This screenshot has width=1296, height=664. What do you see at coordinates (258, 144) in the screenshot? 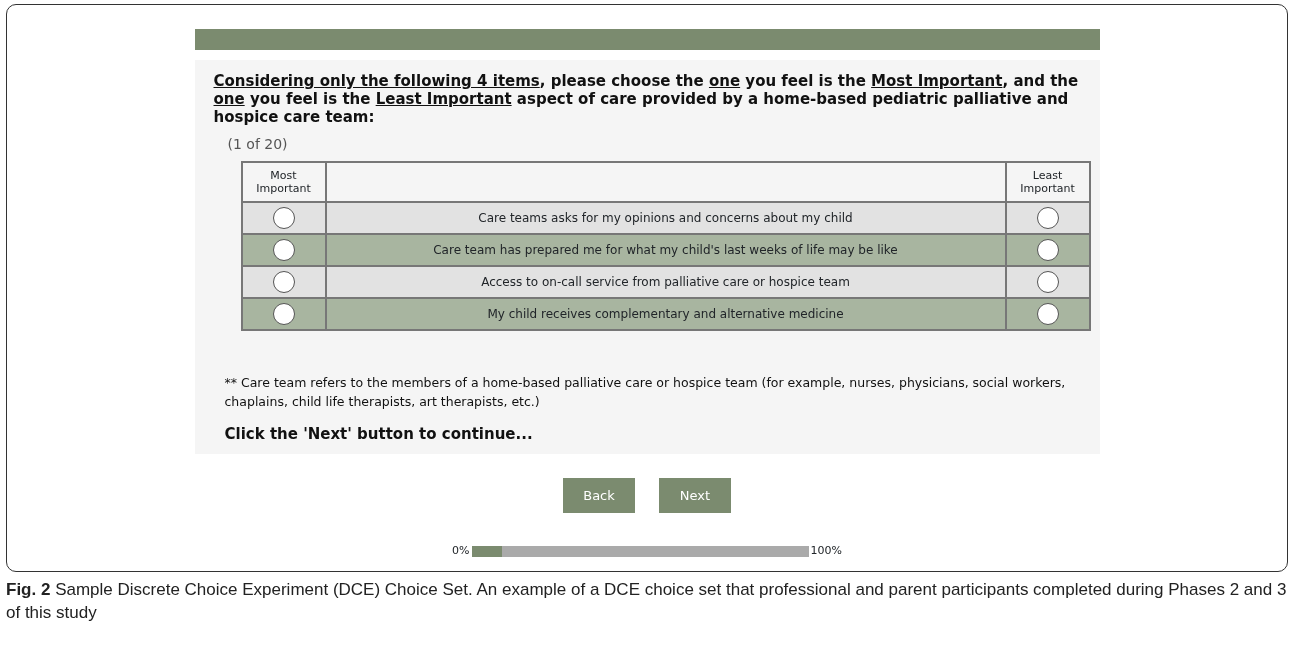
I see `question-counter: (1 of 20)` at bounding box center [258, 144].